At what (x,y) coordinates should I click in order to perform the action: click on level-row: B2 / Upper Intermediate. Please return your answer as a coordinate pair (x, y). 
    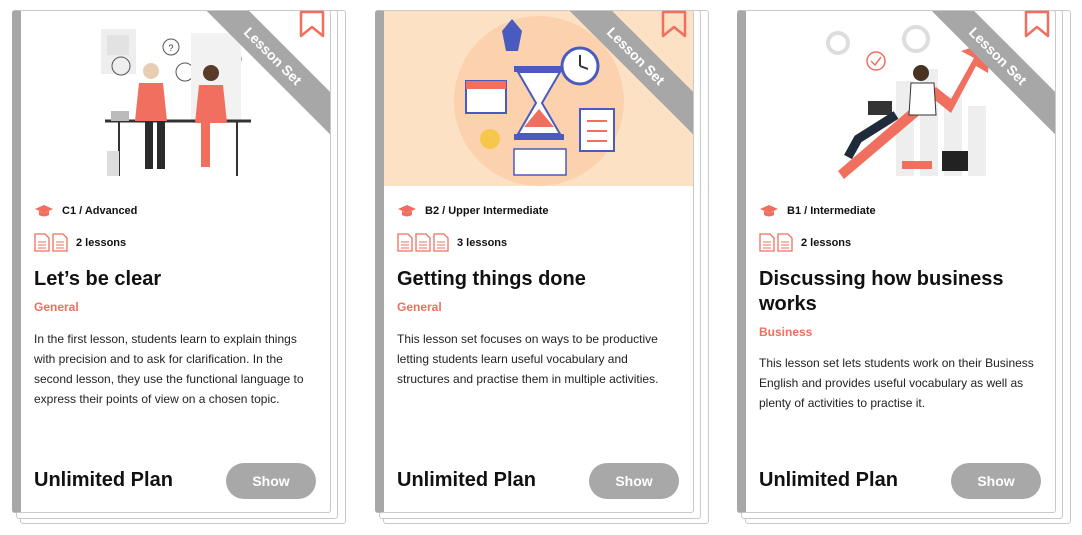
    Looking at the image, I should click on (472, 211).